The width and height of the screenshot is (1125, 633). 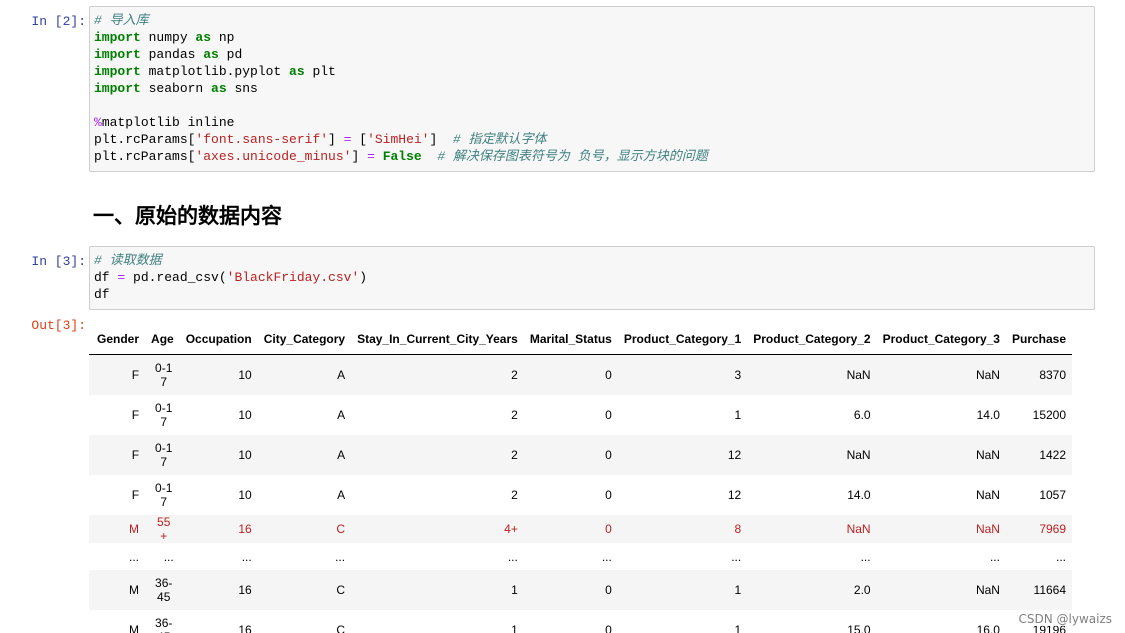 I want to click on watermark: CSDN @lywaizs, so click(x=1065, y=619).